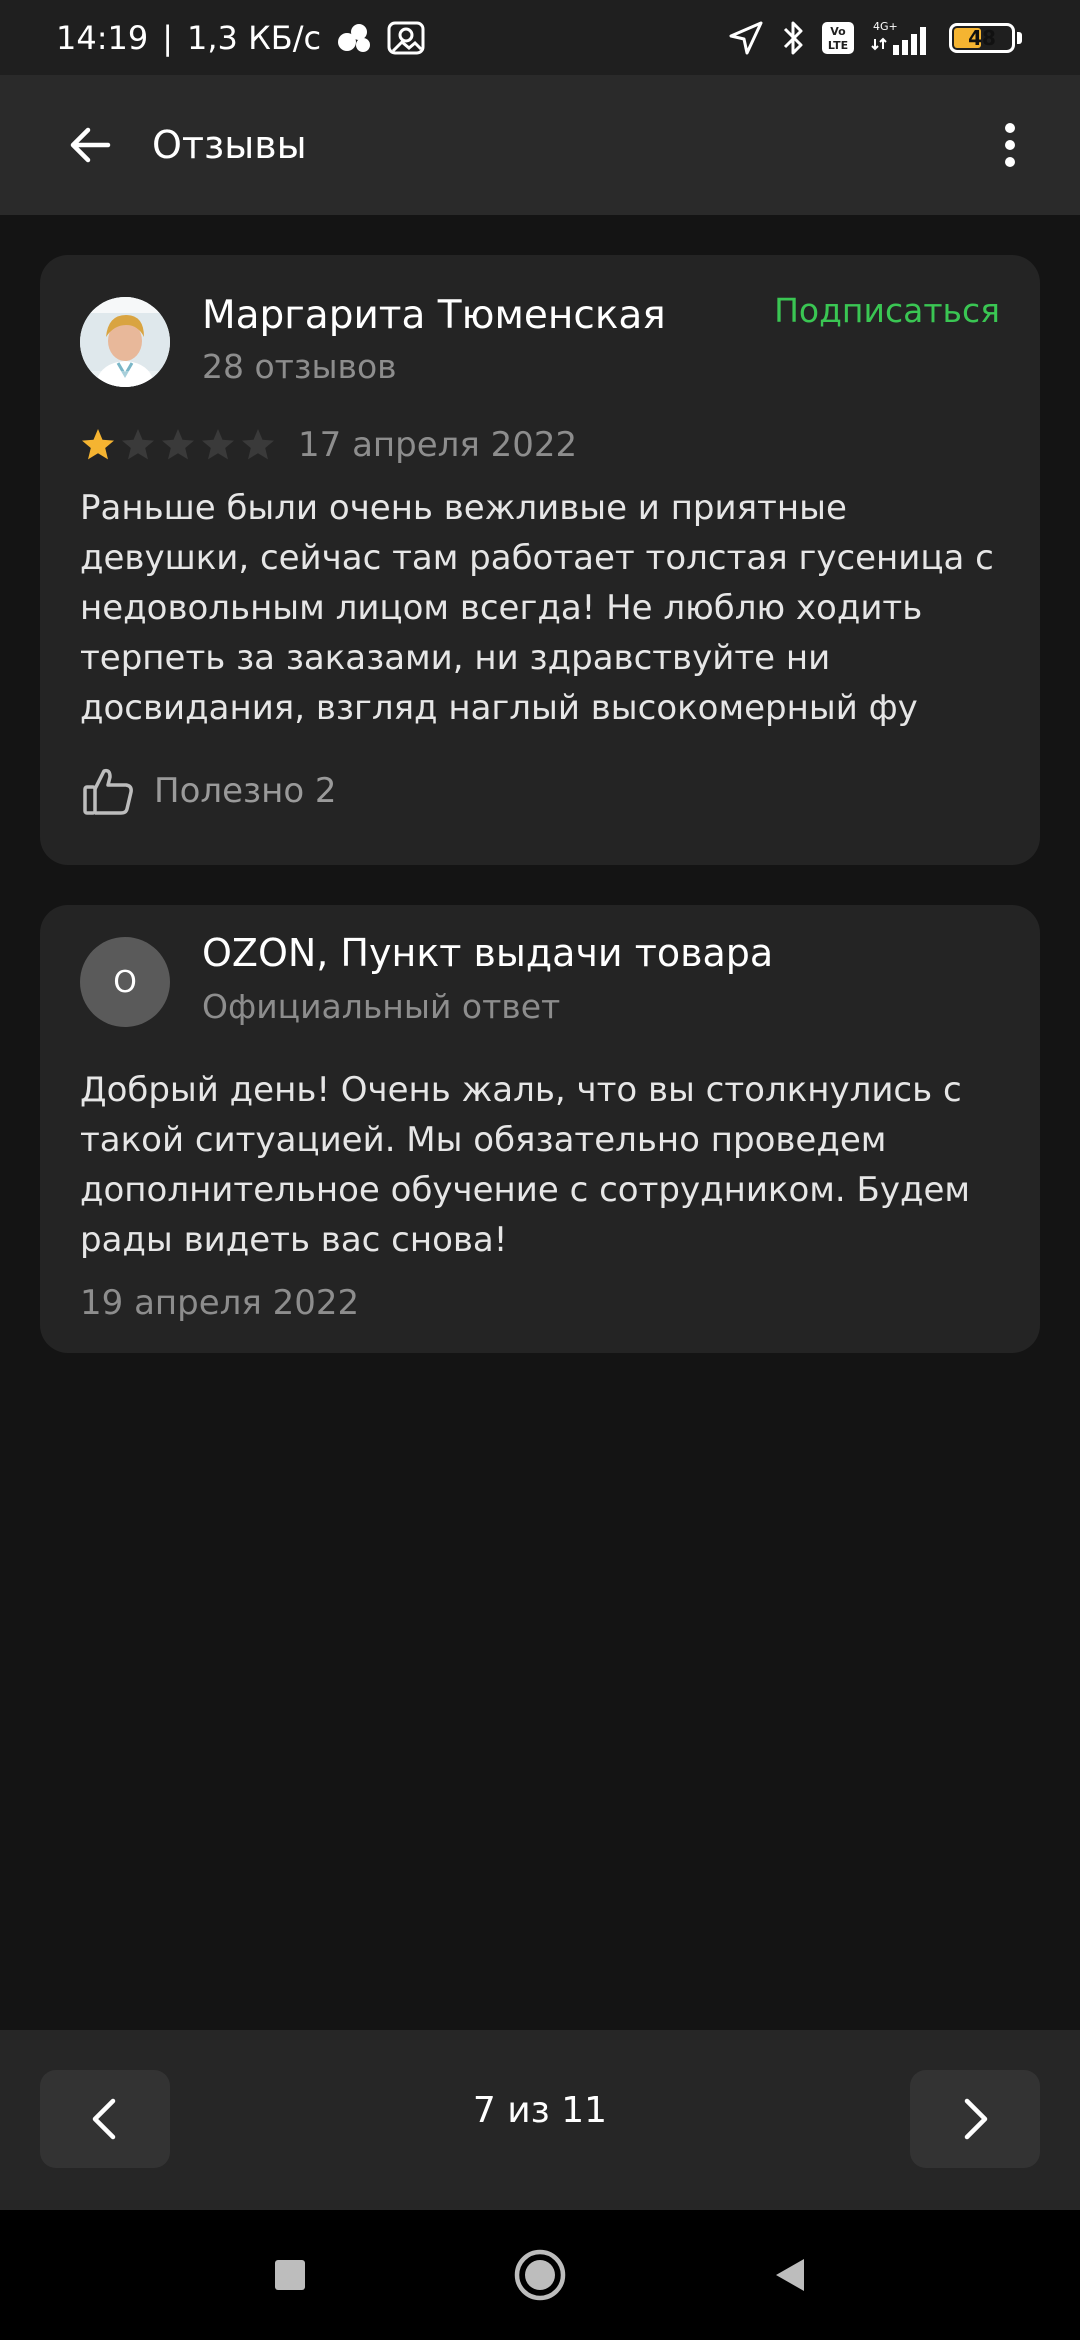 The height and width of the screenshot is (2340, 1080). Describe the element at coordinates (902, 38) in the screenshot. I see `signal-icon: 4G+` at that location.